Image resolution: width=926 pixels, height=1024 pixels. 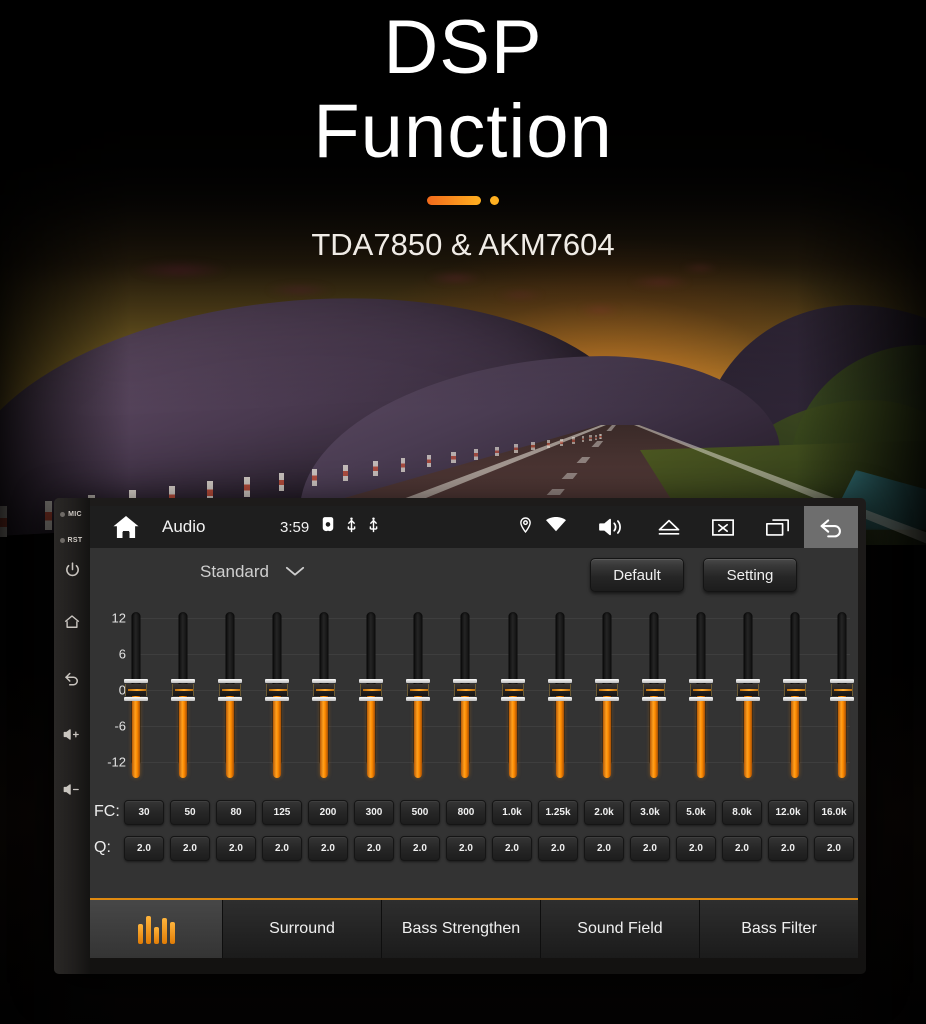 I want to click on fc-cell: 200, so click(x=328, y=812).